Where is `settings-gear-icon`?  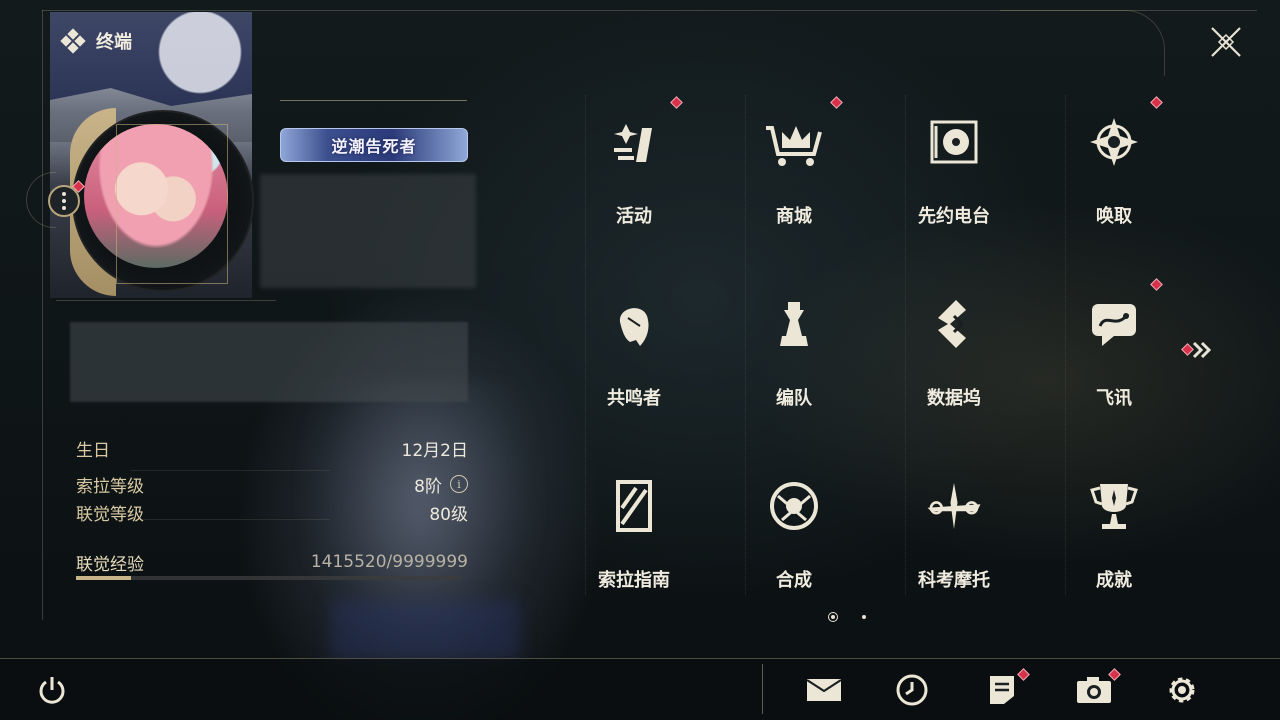 settings-gear-icon is located at coordinates (1182, 690).